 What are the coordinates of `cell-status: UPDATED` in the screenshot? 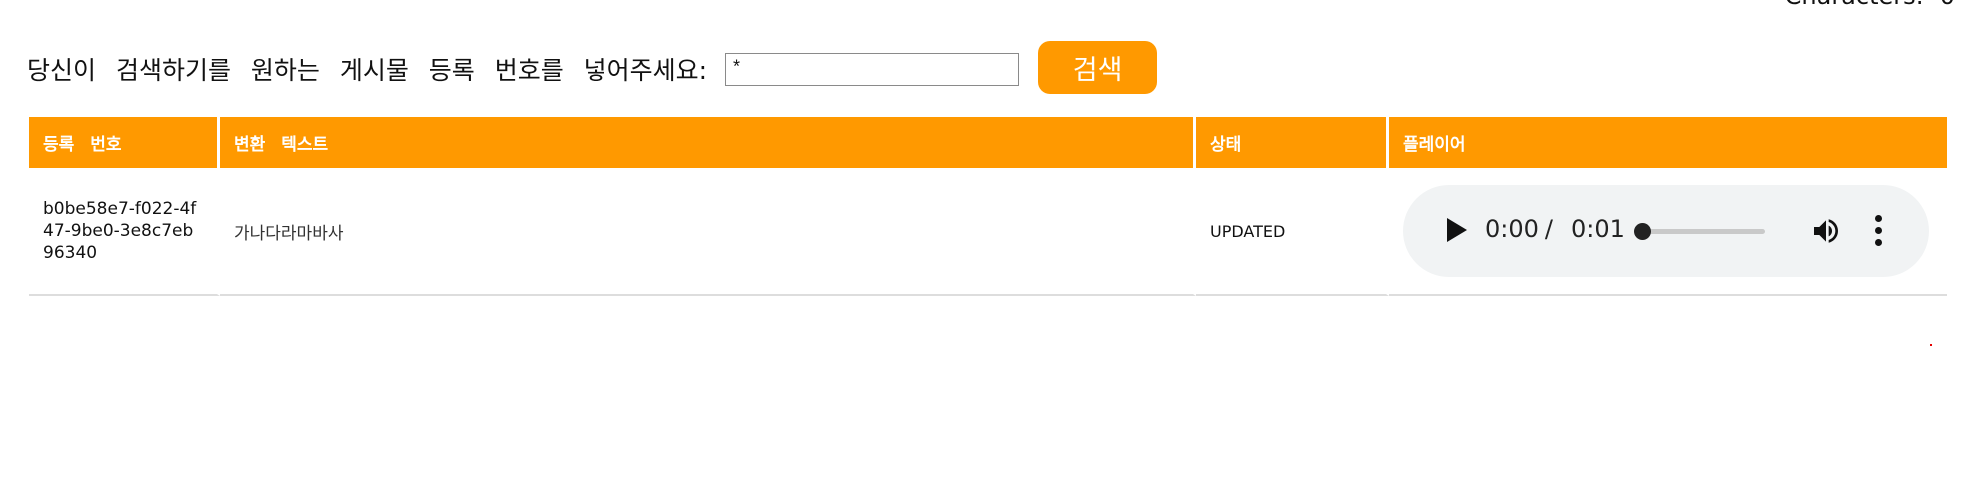 It's located at (1292, 232).